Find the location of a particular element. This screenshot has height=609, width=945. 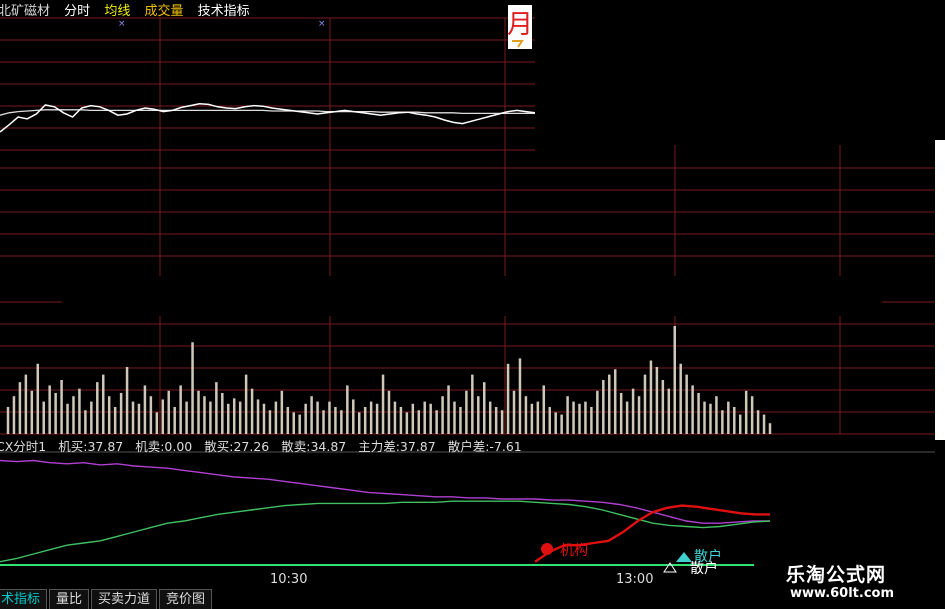

bottom-tabs: 术指标 量比 买卖力道 竞价图 is located at coordinates (107, 599).